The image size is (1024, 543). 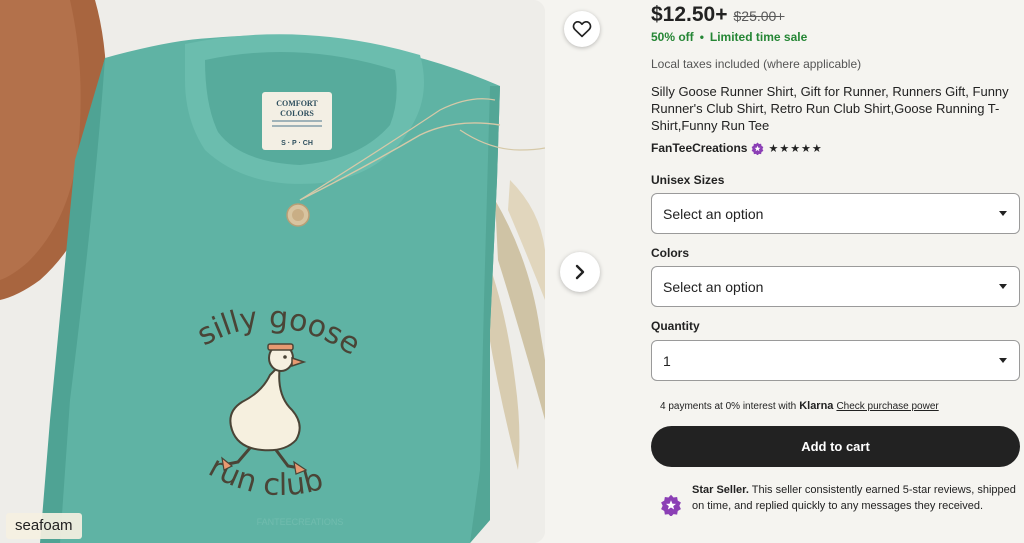 I want to click on next-image-button, so click(x=580, y=272).